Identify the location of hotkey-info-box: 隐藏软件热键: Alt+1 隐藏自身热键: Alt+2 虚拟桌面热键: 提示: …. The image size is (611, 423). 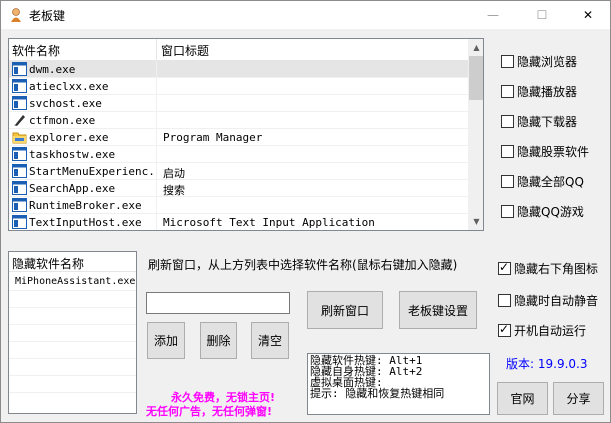
(398, 384).